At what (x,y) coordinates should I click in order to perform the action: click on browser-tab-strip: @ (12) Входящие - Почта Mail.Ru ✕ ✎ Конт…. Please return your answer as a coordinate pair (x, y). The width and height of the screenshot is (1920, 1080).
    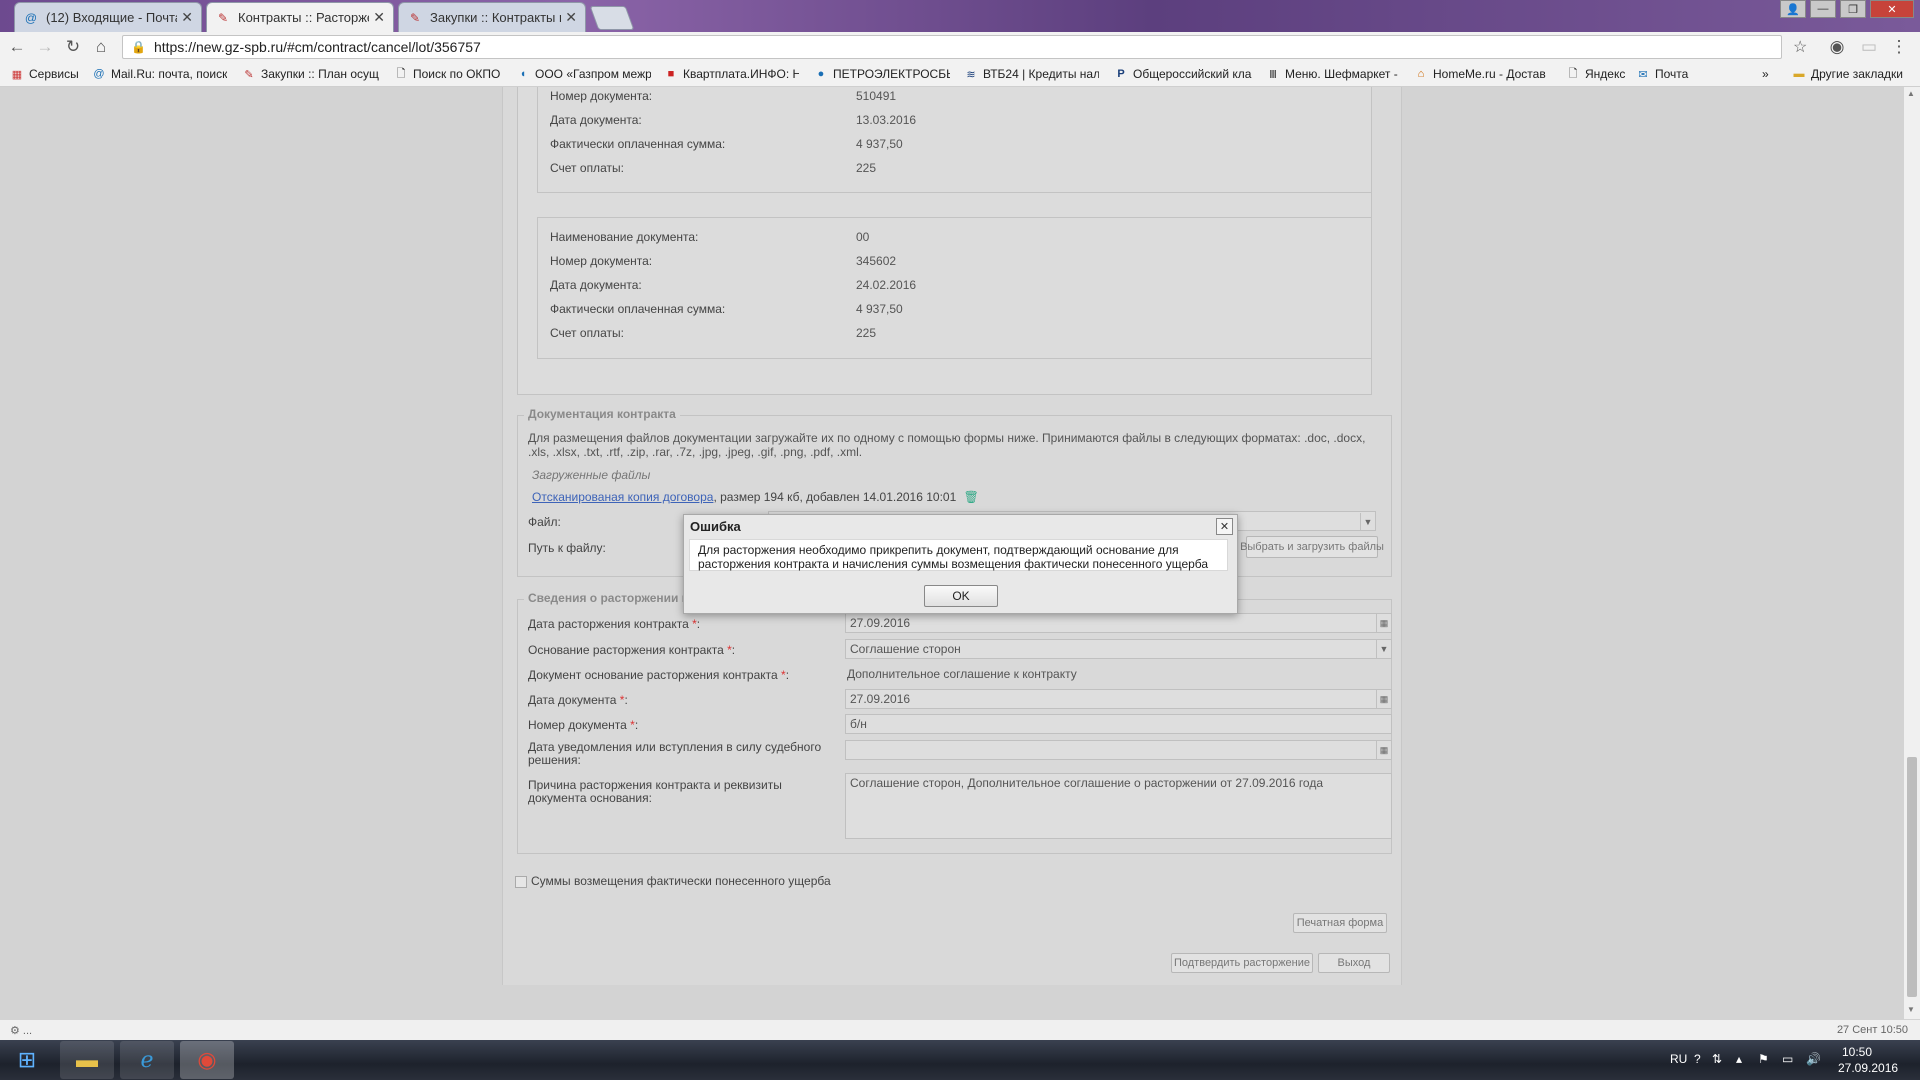
    Looking at the image, I should click on (960, 16).